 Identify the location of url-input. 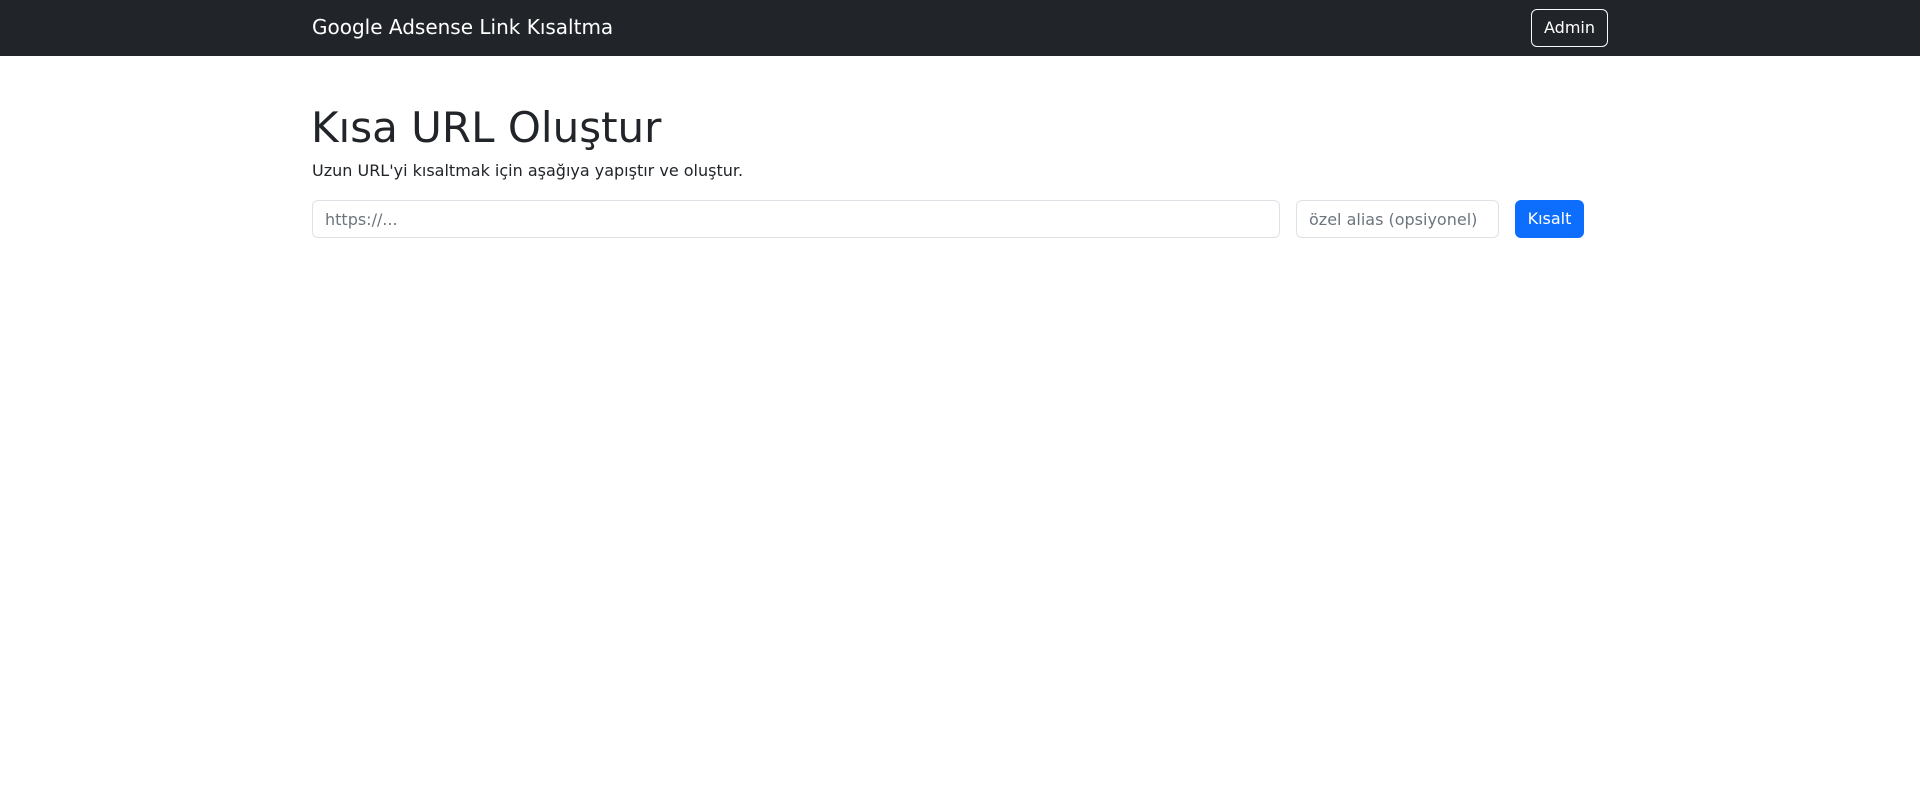
(796, 219).